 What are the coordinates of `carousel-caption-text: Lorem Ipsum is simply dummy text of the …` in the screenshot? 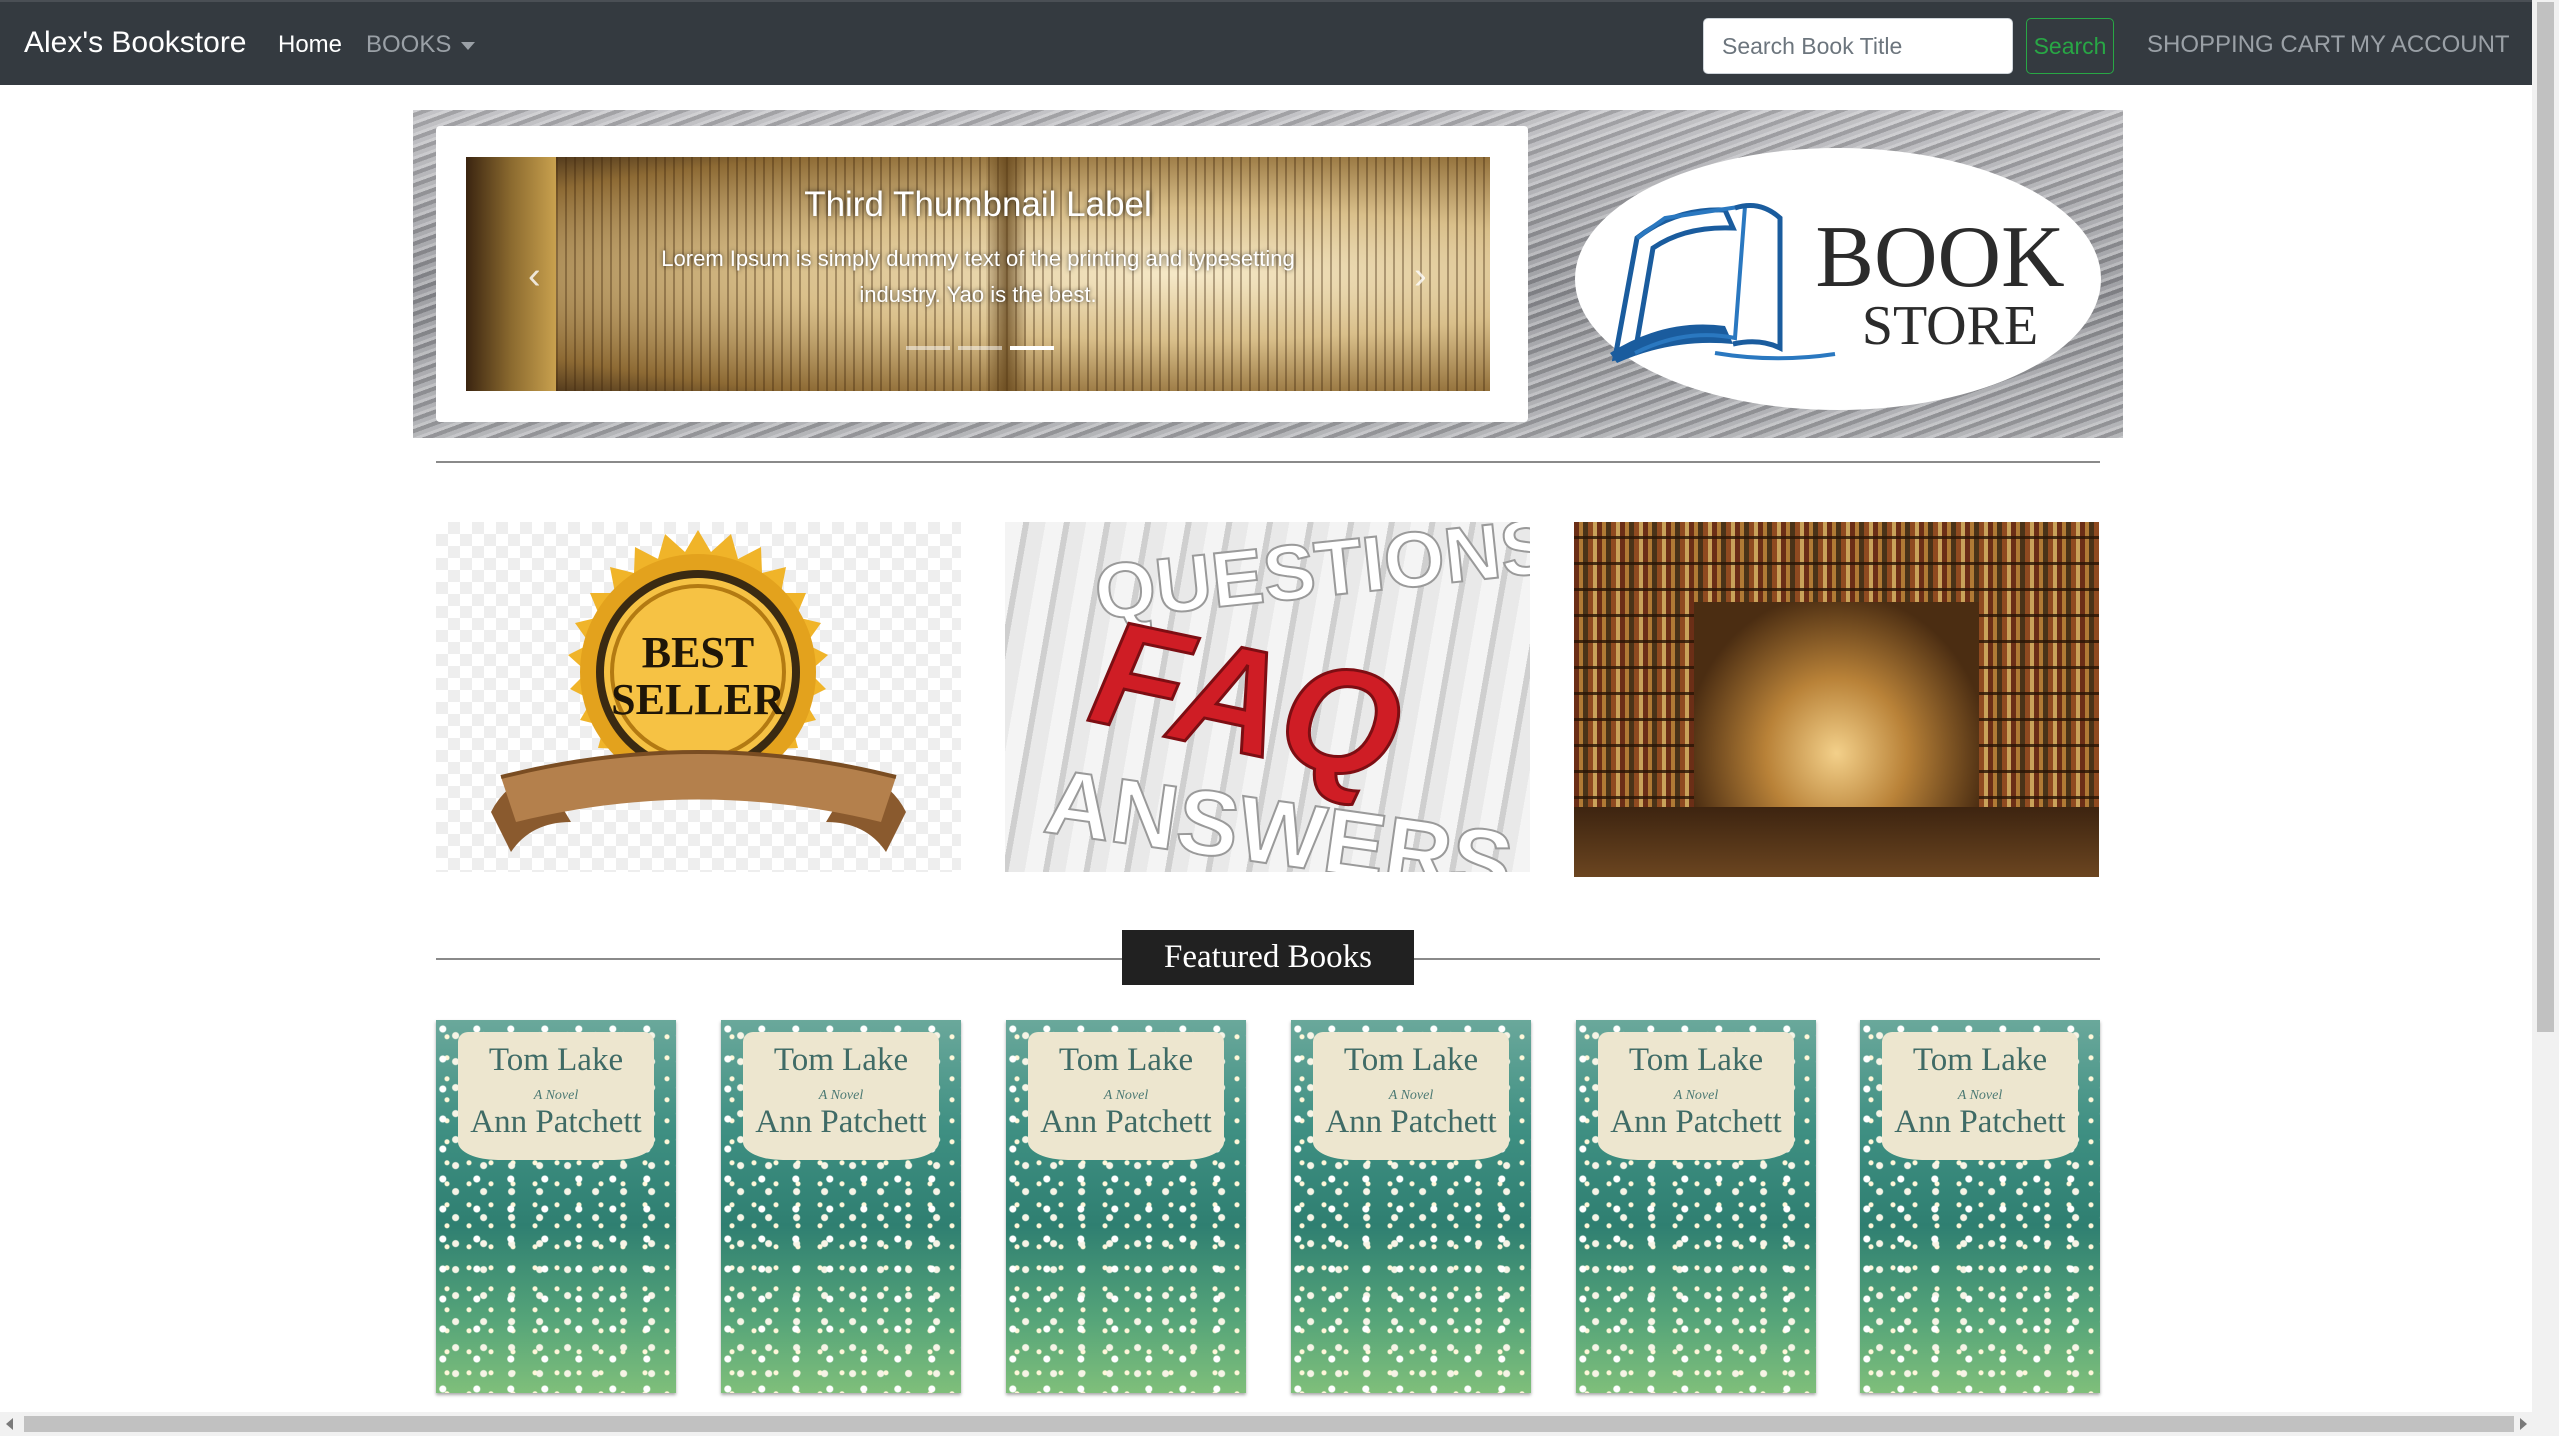 It's located at (978, 276).